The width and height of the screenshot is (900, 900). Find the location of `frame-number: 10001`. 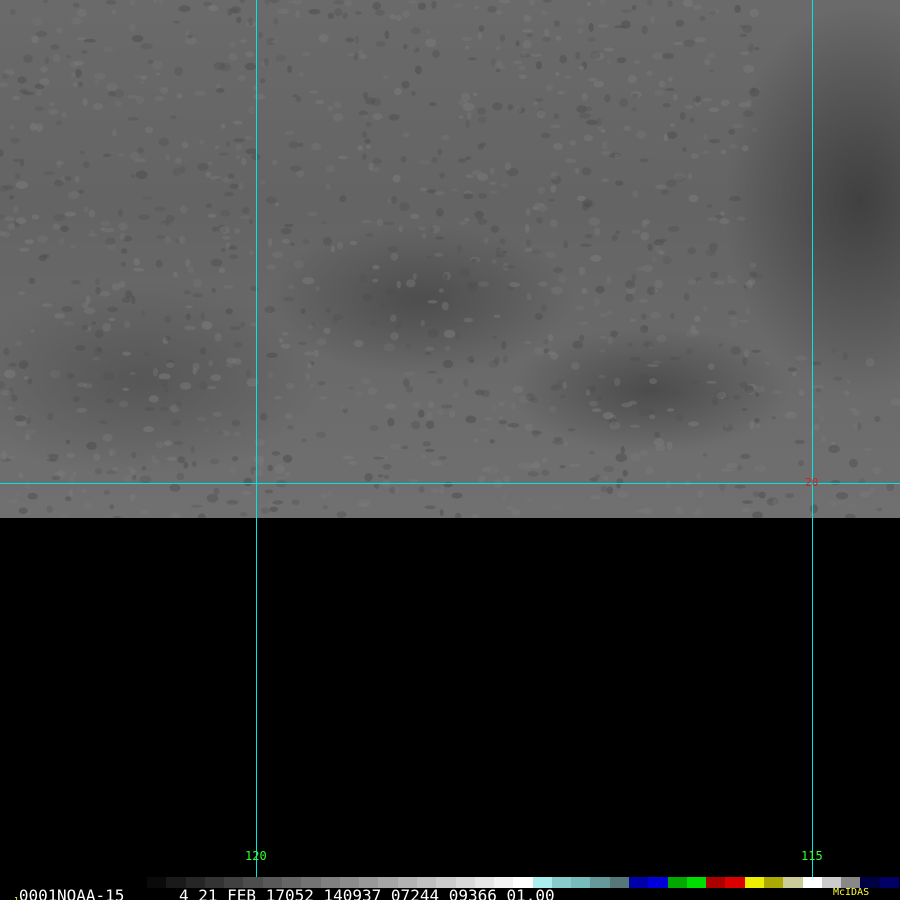

frame-number: 10001 is located at coordinates (35, 893).